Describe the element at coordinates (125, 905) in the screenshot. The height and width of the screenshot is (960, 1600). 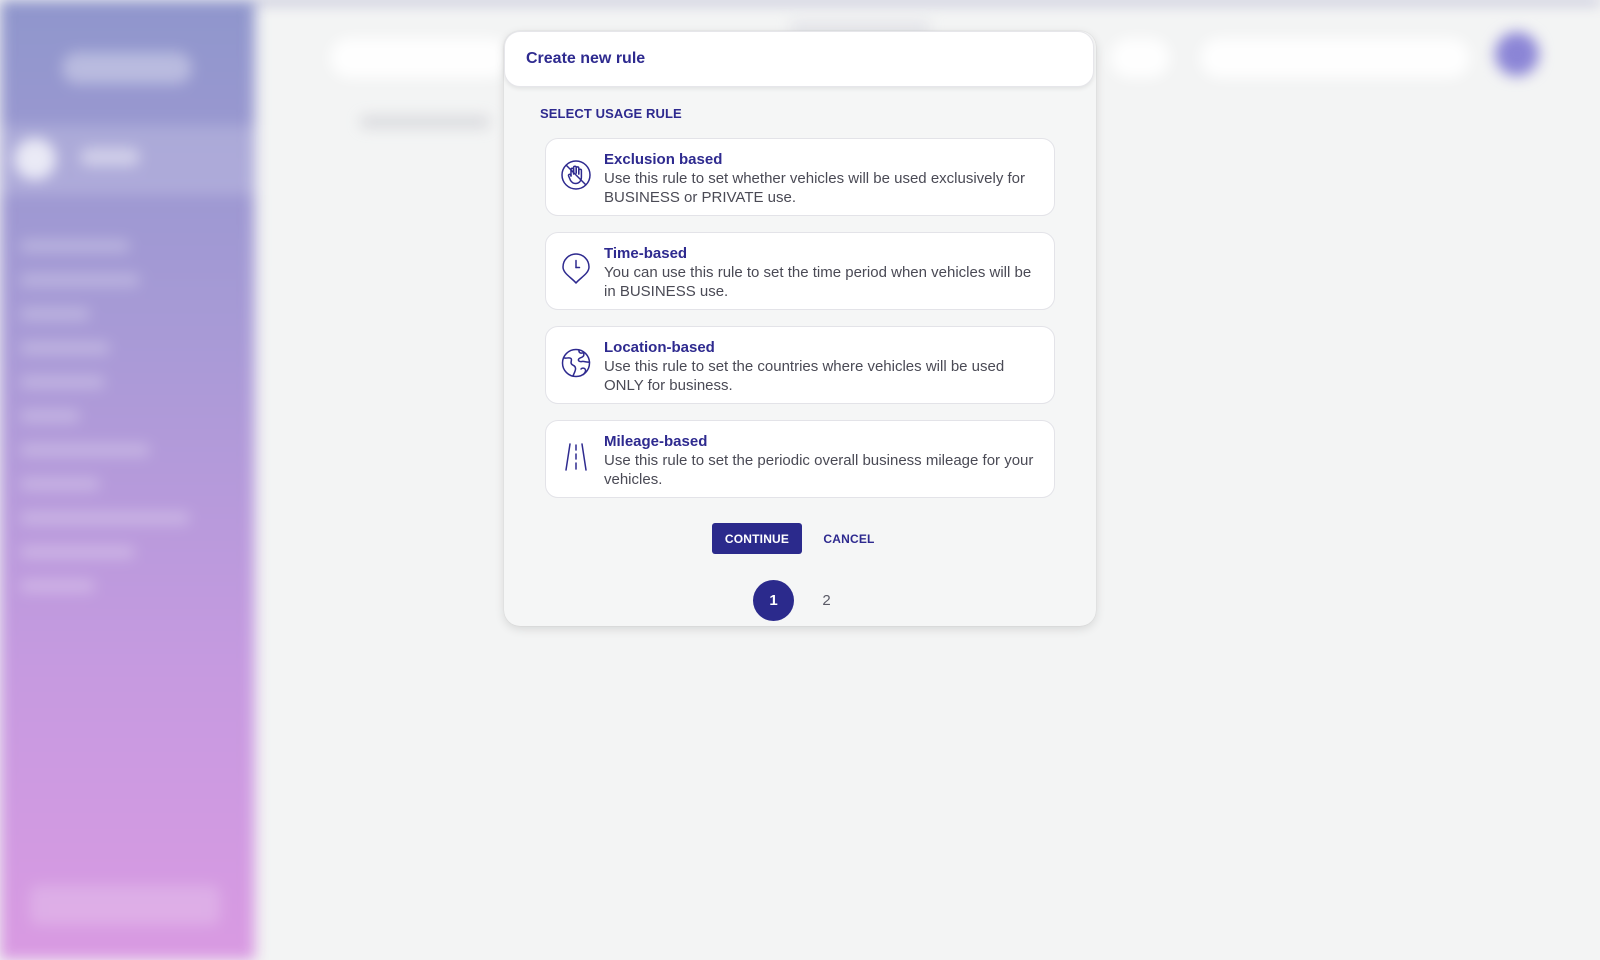
I see `sidebar-footer` at that location.